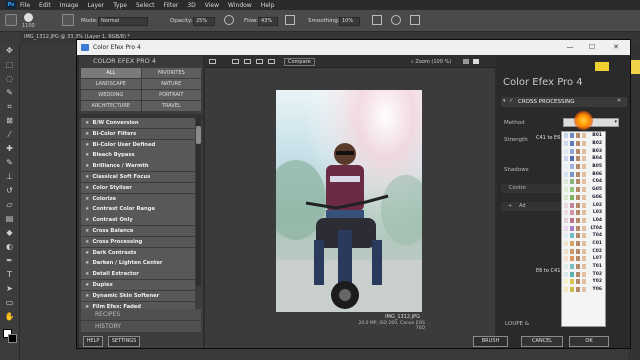 The height and width of the screenshot is (360, 640). What do you see at coordinates (299, 62) in the screenshot?
I see `compare-button: Compare` at bounding box center [299, 62].